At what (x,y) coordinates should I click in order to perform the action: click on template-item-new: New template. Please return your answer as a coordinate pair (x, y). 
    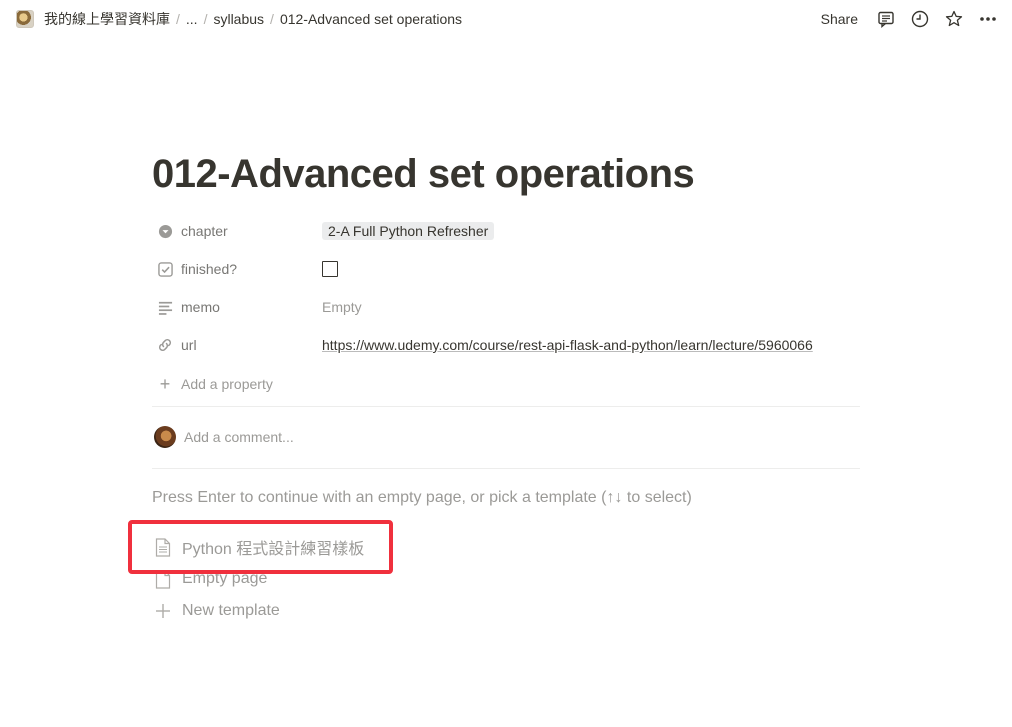
    Looking at the image, I should click on (506, 611).